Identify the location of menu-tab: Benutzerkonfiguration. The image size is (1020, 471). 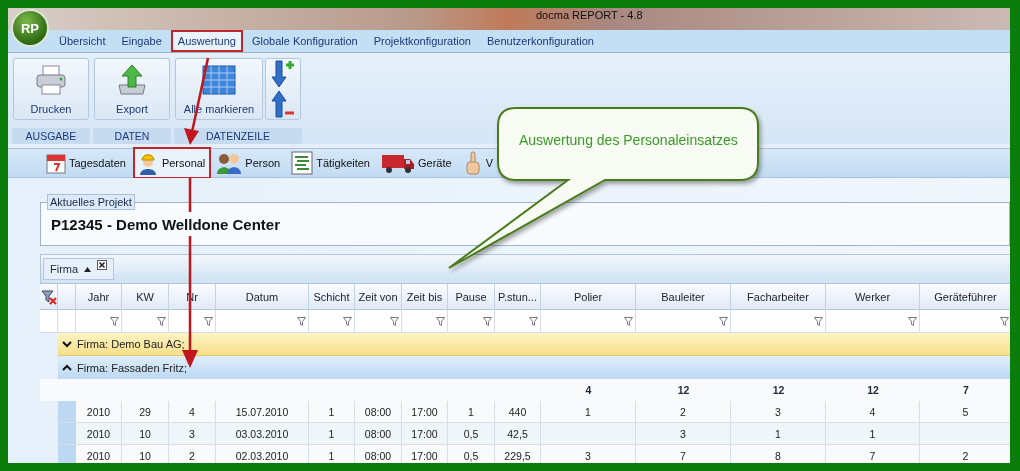
(540, 41).